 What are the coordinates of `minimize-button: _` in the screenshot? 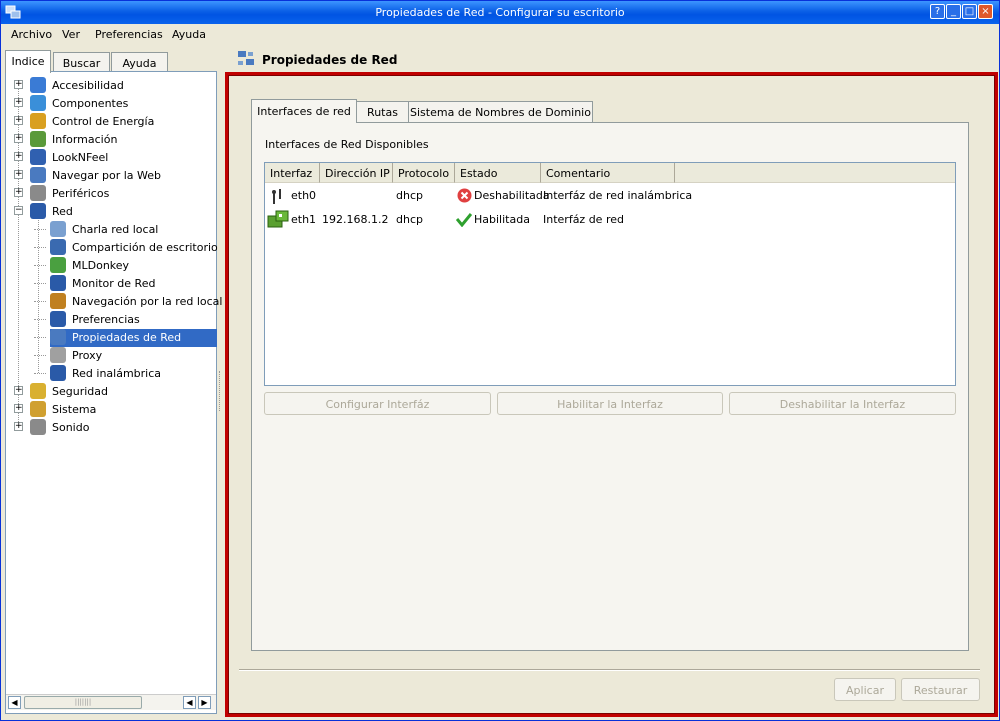 It's located at (953, 11).